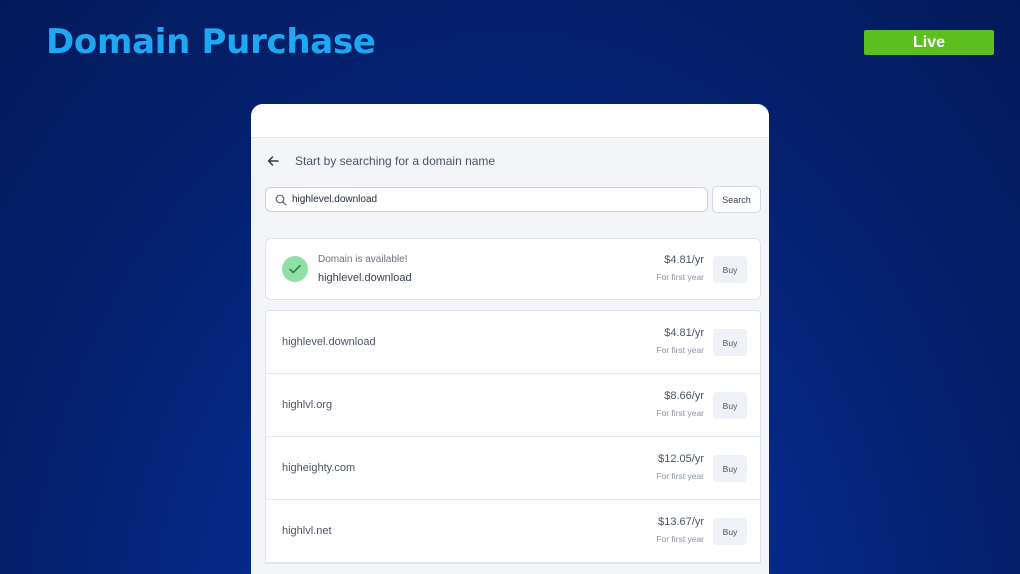  What do you see at coordinates (365, 278) in the screenshot?
I see `available-domain-name: highlevel.download` at bounding box center [365, 278].